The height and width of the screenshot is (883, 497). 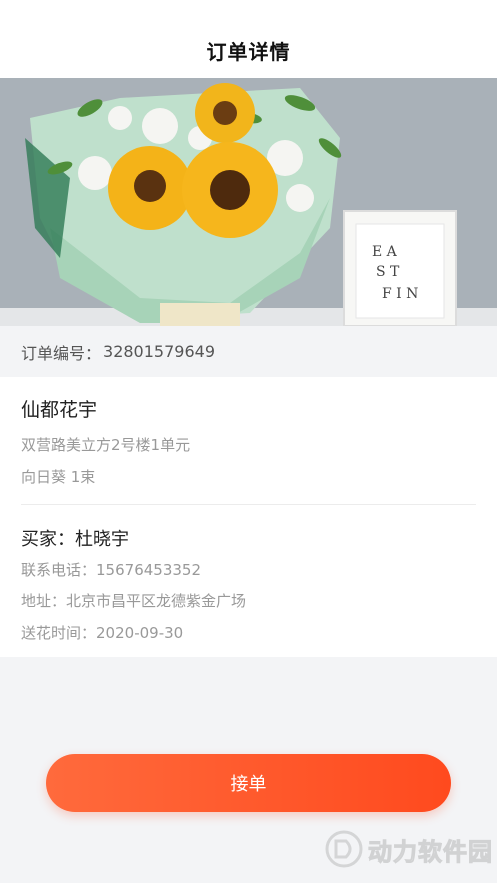 I want to click on delivery-time-row: 送花时间：2020-09-30, so click(x=102, y=632).